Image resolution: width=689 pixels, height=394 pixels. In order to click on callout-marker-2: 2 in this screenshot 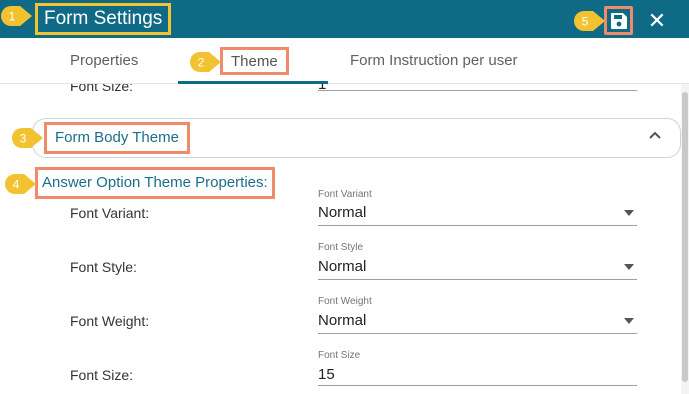, I will do `click(205, 62)`.